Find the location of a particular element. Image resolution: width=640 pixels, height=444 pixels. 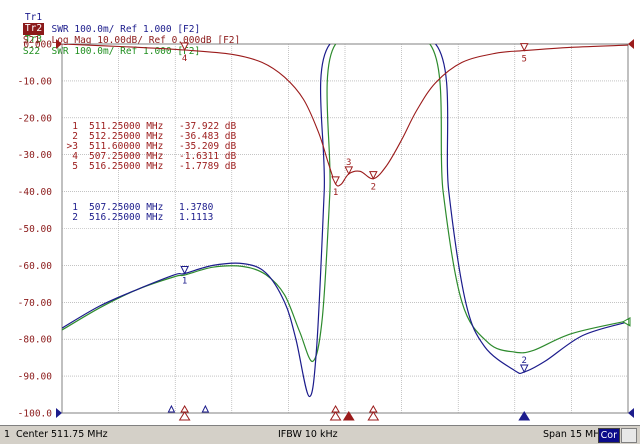

s21-marker-label: 5 is located at coordinates (524, 60).